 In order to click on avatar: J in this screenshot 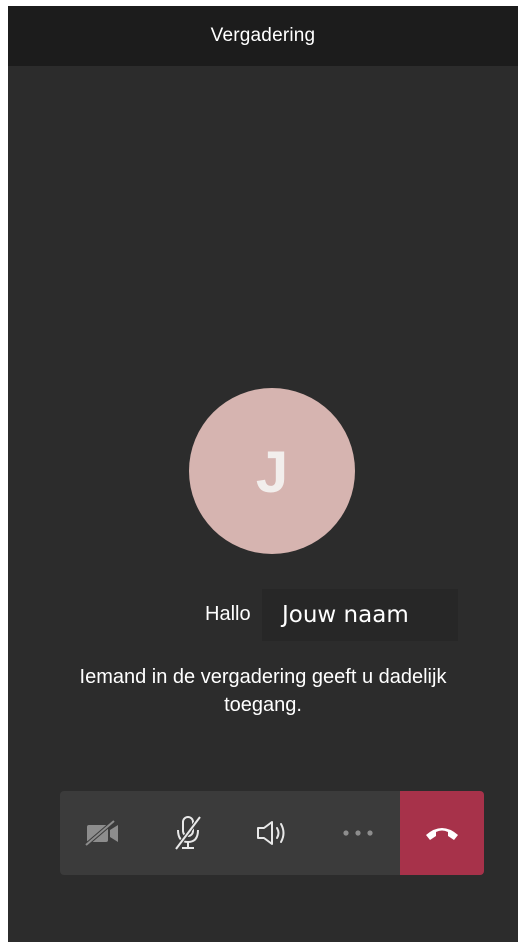, I will do `click(272, 471)`.